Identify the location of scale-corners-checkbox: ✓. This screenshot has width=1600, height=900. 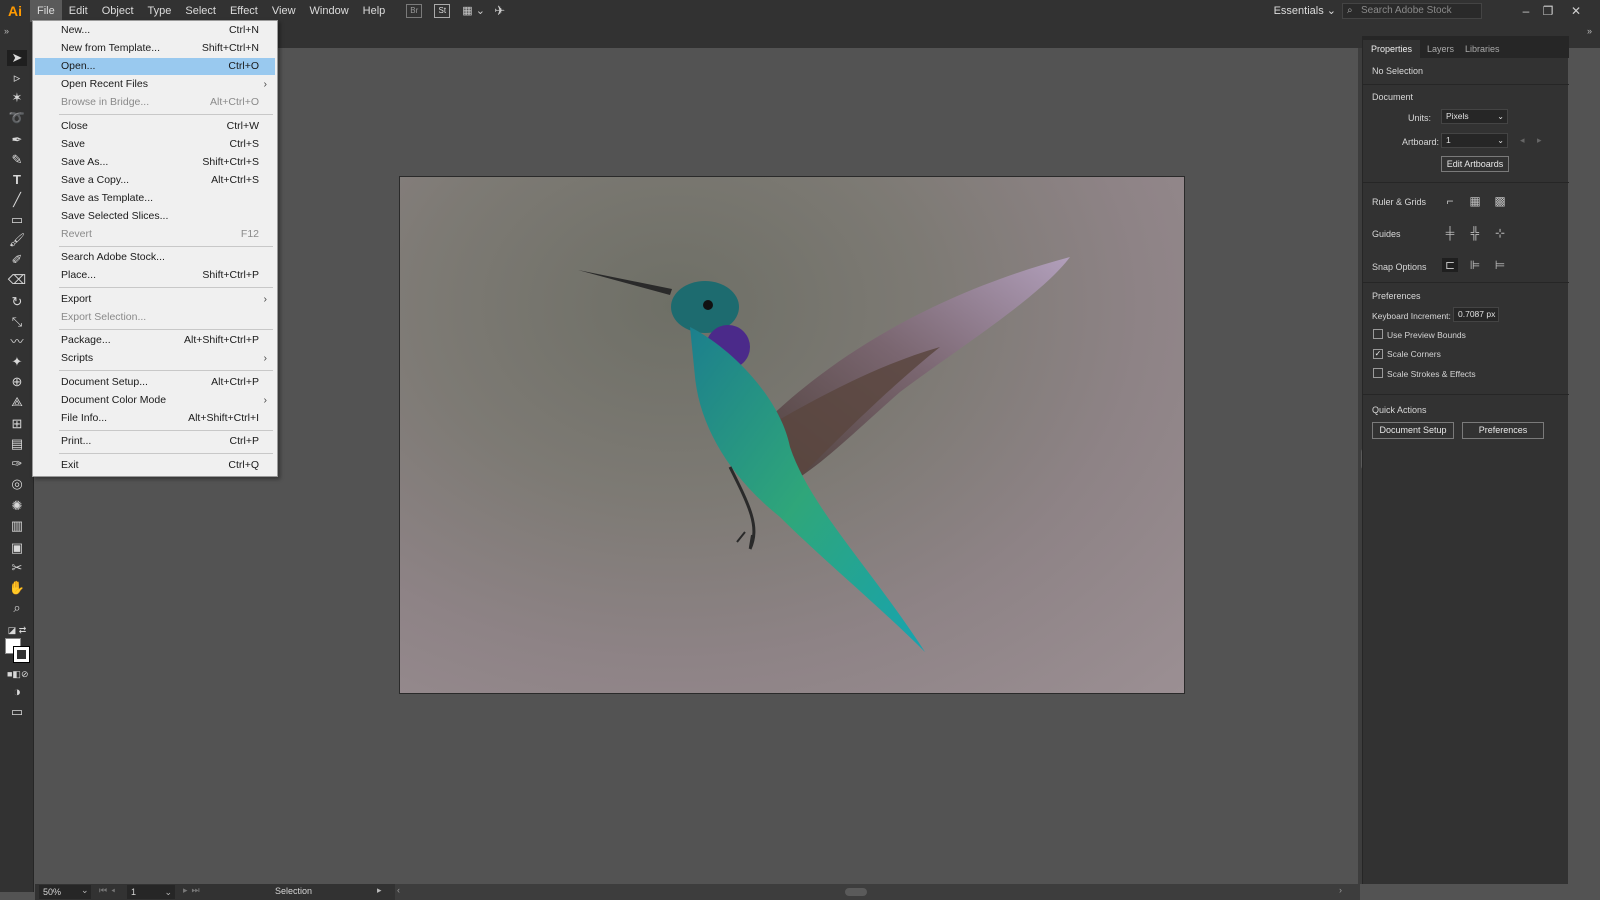
(1378, 354).